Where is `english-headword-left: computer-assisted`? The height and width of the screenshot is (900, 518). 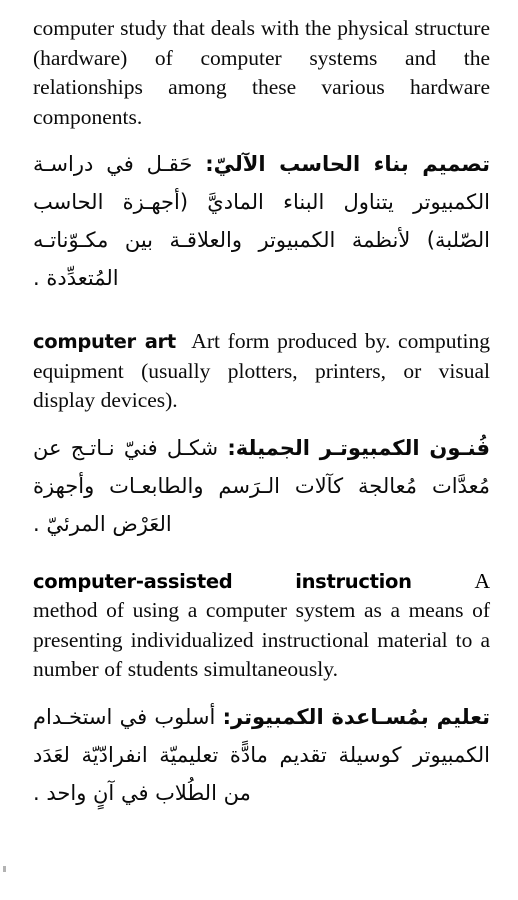 english-headword-left: computer-assisted is located at coordinates (133, 581).